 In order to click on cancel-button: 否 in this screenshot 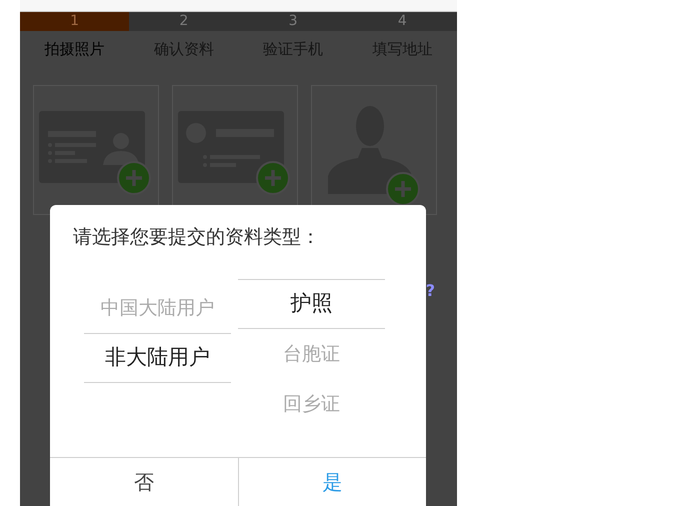, I will do `click(144, 482)`.